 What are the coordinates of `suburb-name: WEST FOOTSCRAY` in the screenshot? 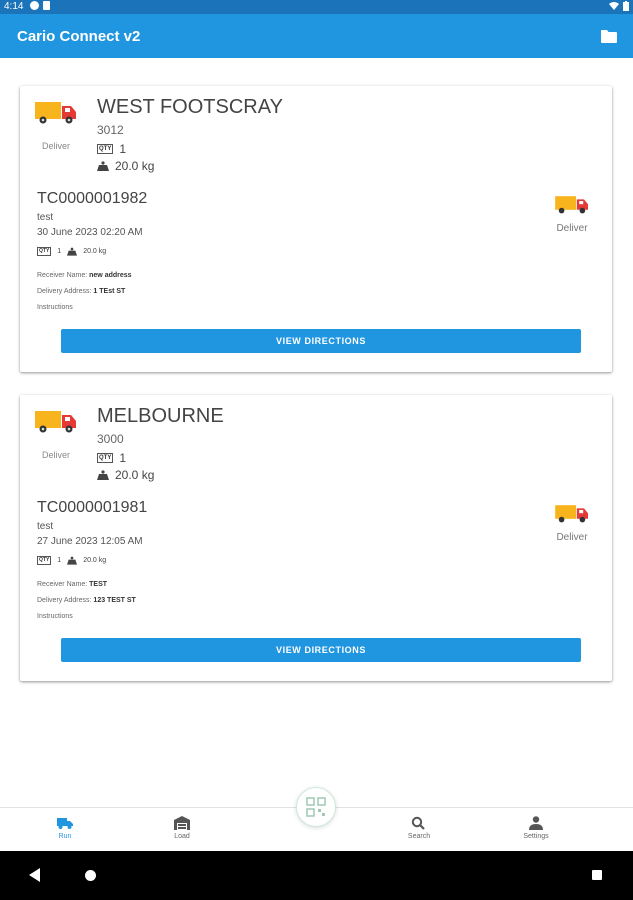 It's located at (190, 107).